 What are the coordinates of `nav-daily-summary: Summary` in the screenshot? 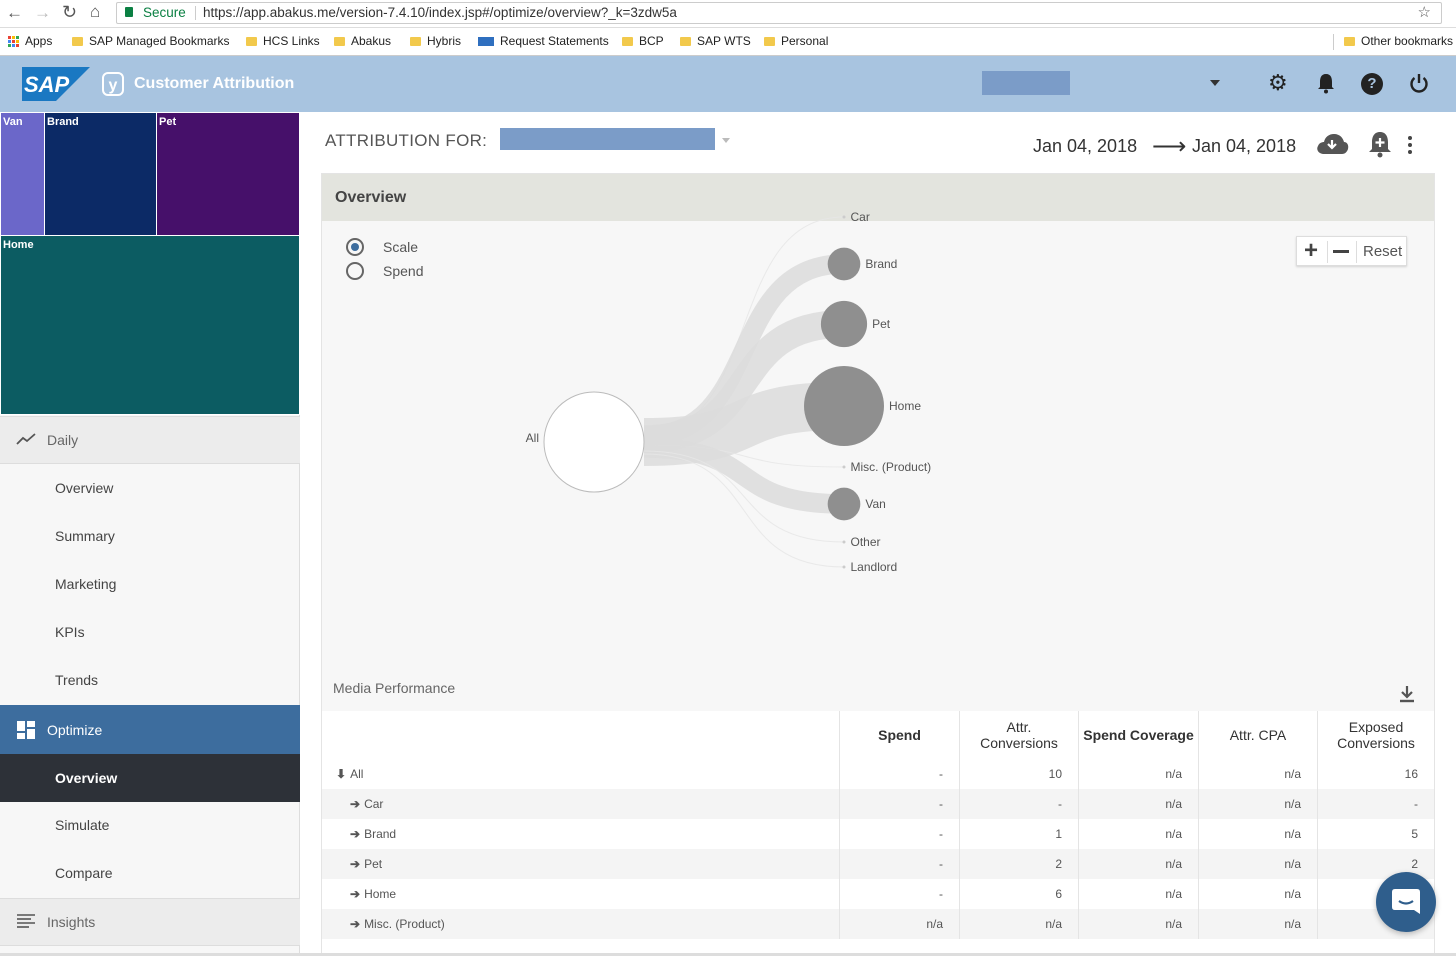 It's located at (150, 536).